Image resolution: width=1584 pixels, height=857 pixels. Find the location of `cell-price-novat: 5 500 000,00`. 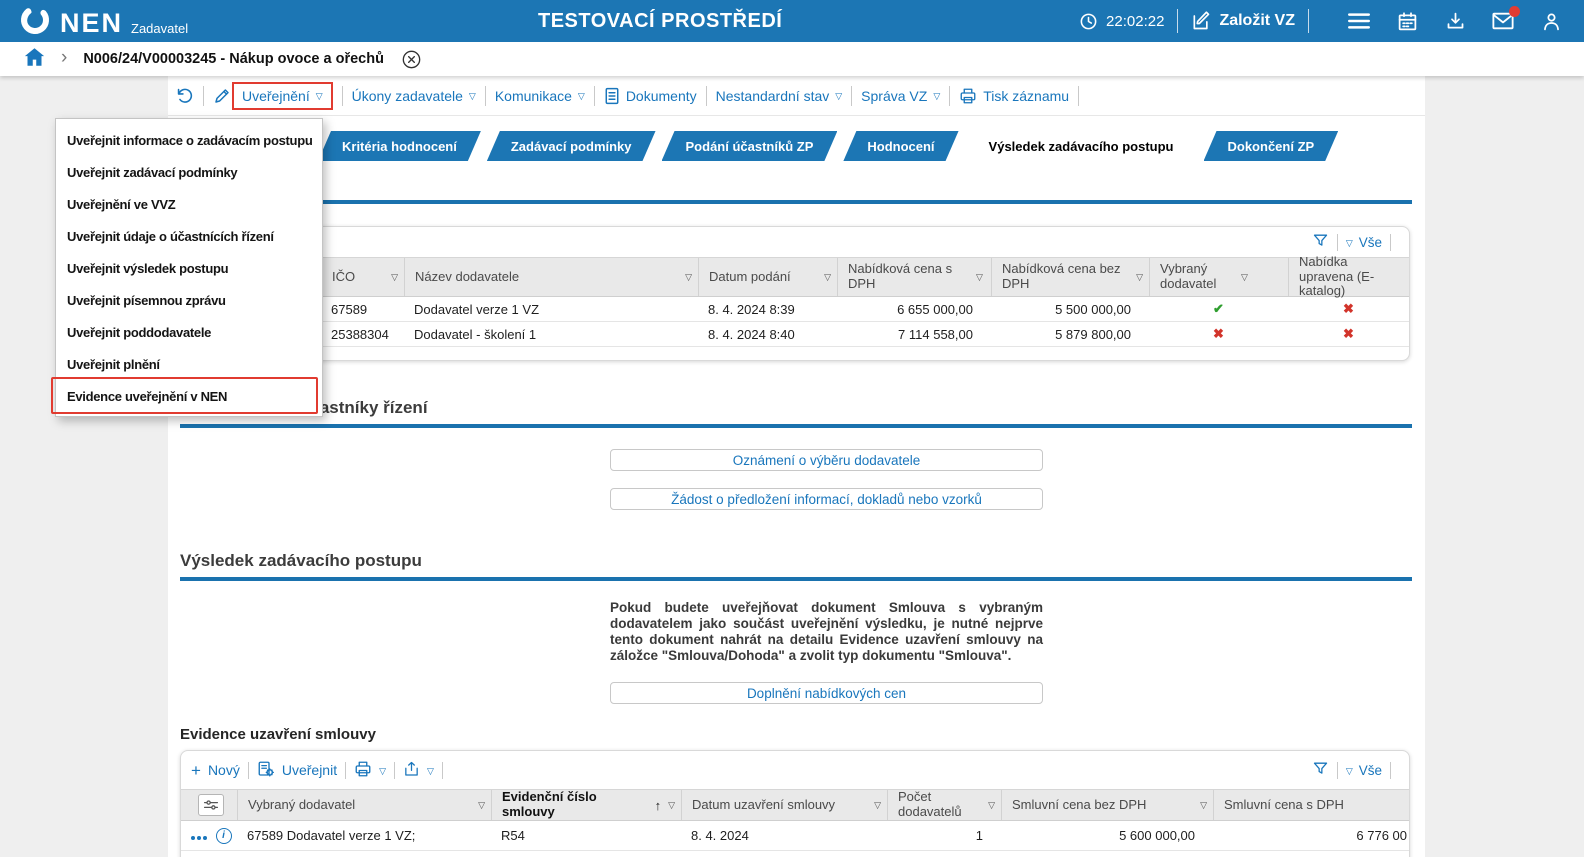

cell-price-novat: 5 500 000,00 is located at coordinates (1093, 309).